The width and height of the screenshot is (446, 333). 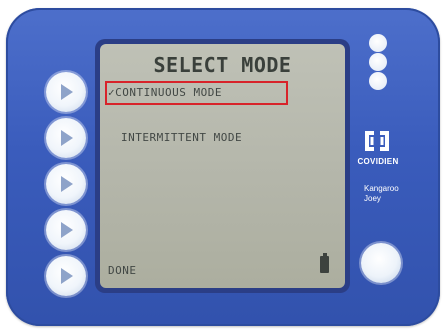 I want to click on selection-highlight, so click(x=196, y=93).